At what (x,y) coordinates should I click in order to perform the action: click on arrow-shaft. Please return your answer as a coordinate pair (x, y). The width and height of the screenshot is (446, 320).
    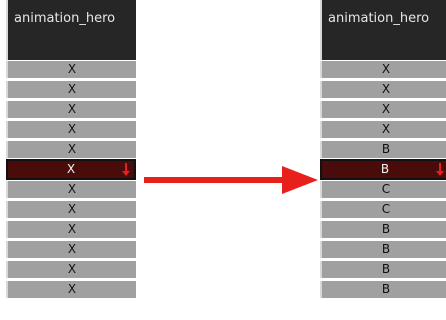
    Looking at the image, I should click on (214, 180).